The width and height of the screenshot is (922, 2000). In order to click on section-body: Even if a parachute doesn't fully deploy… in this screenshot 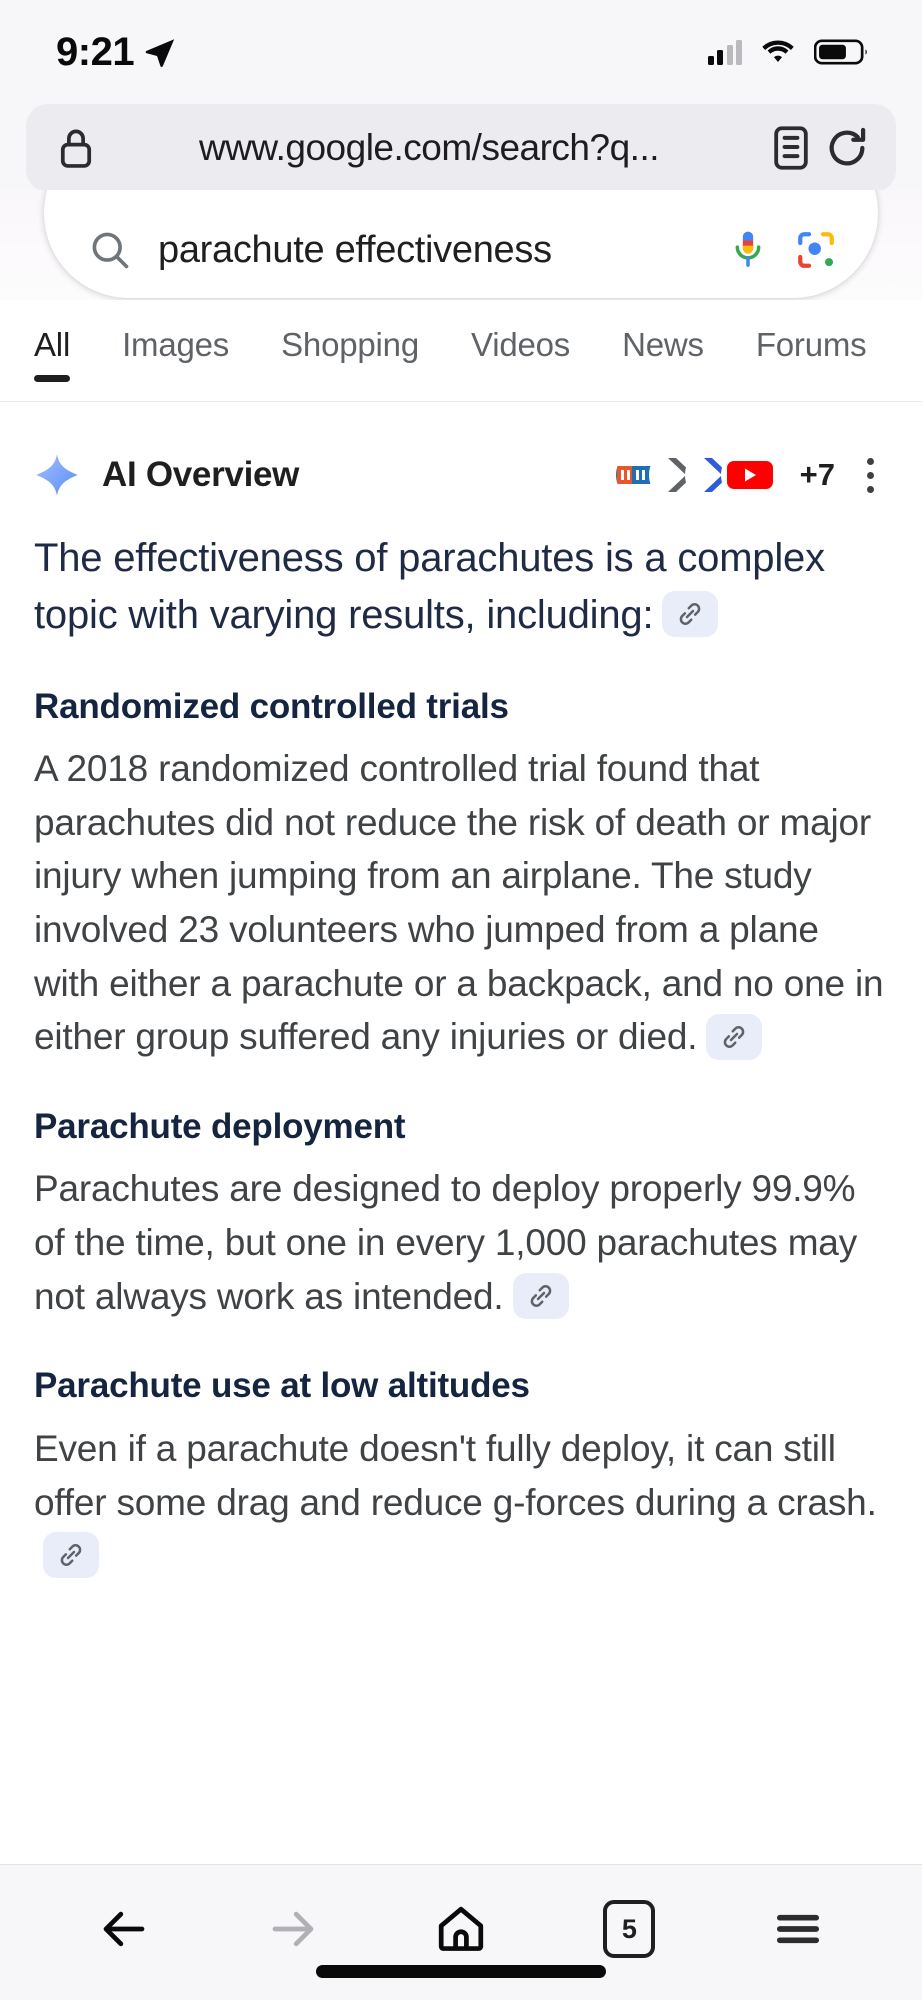, I will do `click(461, 1502)`.